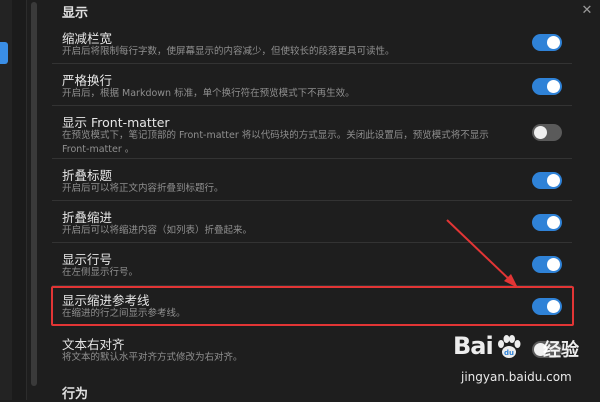  Describe the element at coordinates (520, 363) in the screenshot. I see `baidu-watermark: Bai du 经验 jingyan.baidu.com` at that location.